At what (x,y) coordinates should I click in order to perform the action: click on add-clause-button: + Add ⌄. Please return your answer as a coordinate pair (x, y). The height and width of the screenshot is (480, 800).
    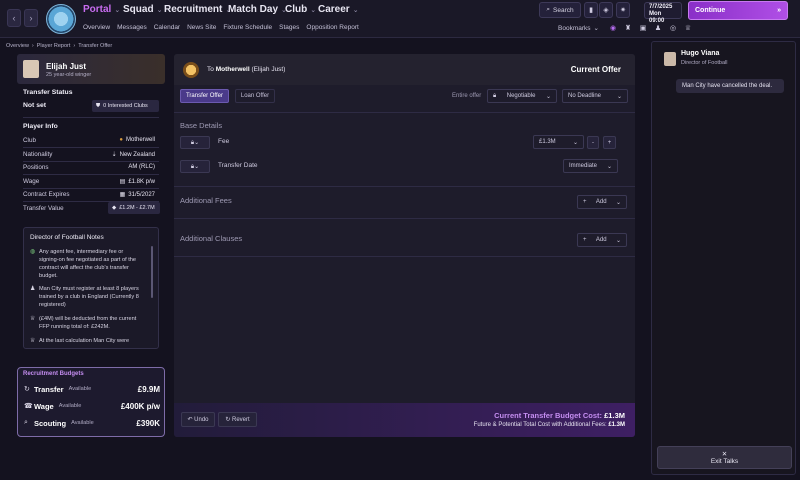
    Looking at the image, I should click on (602, 240).